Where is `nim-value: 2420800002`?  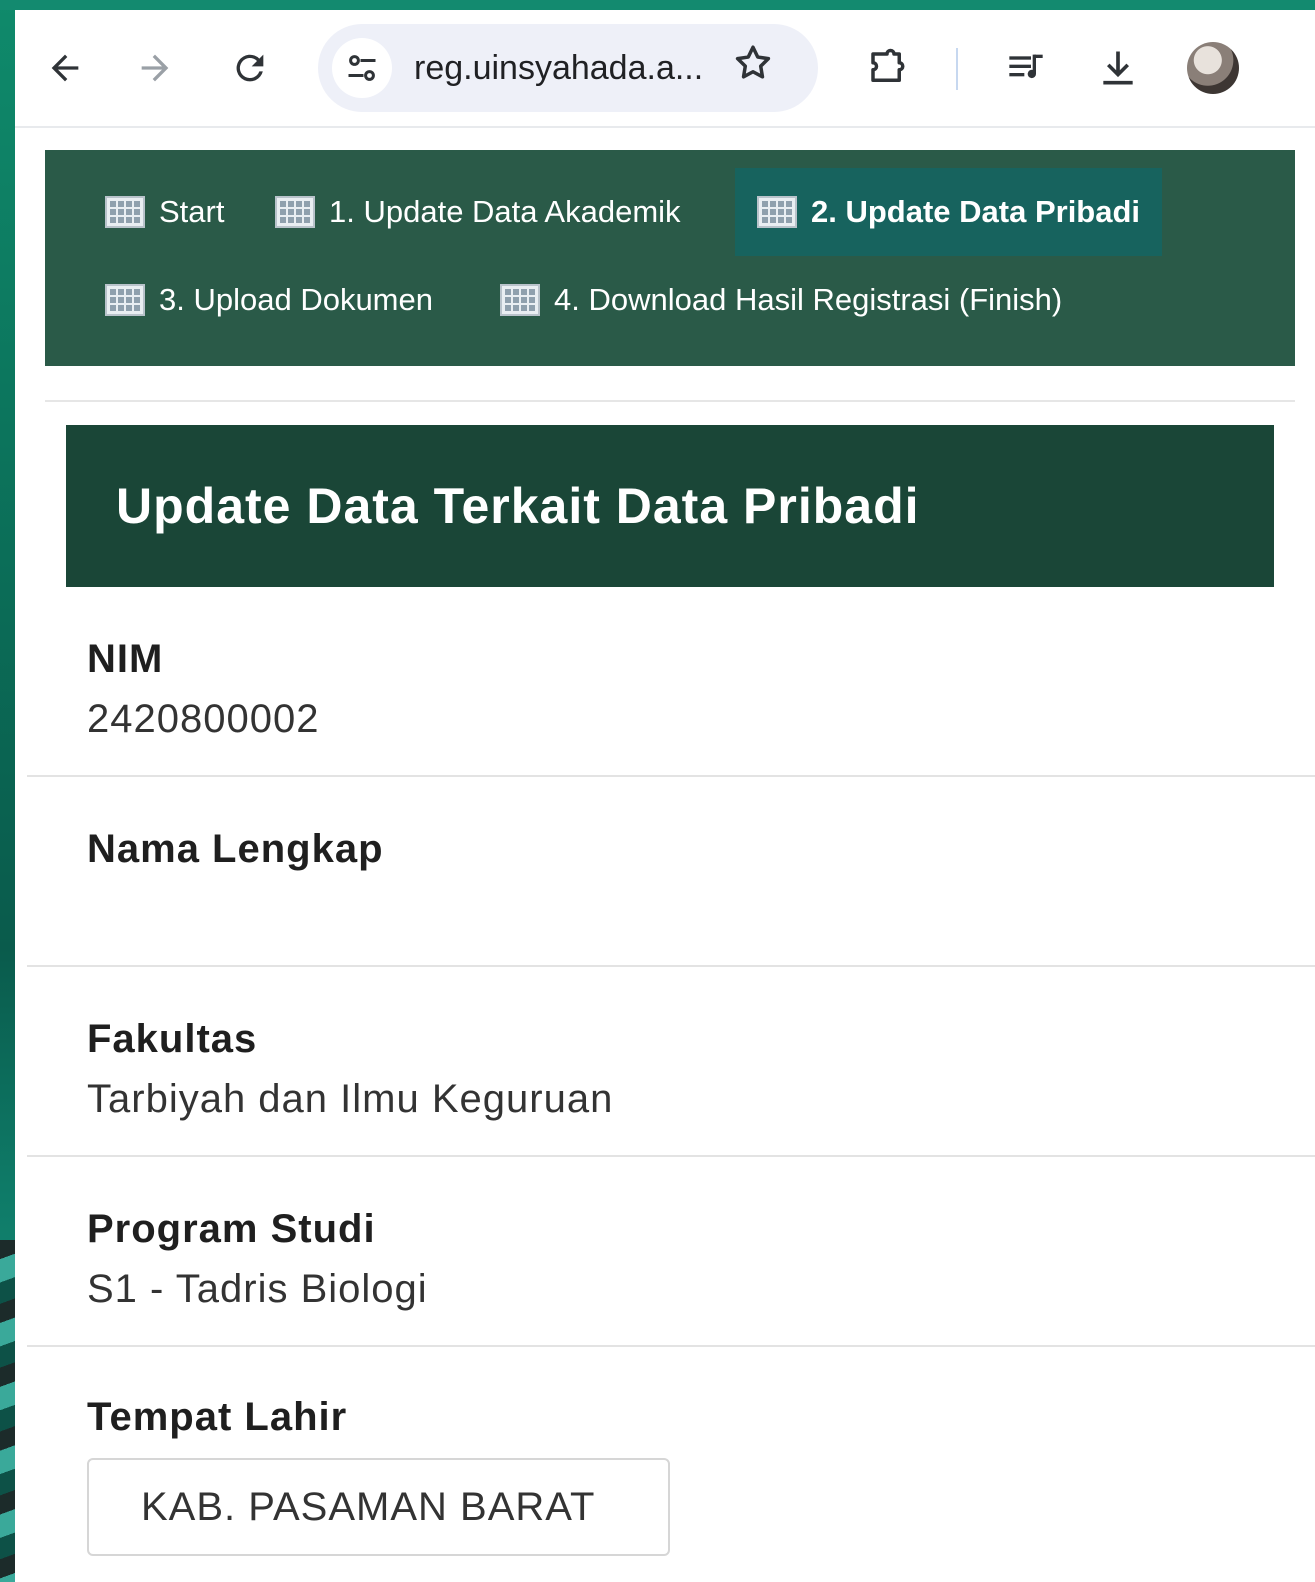
nim-value: 2420800002 is located at coordinates (203, 719).